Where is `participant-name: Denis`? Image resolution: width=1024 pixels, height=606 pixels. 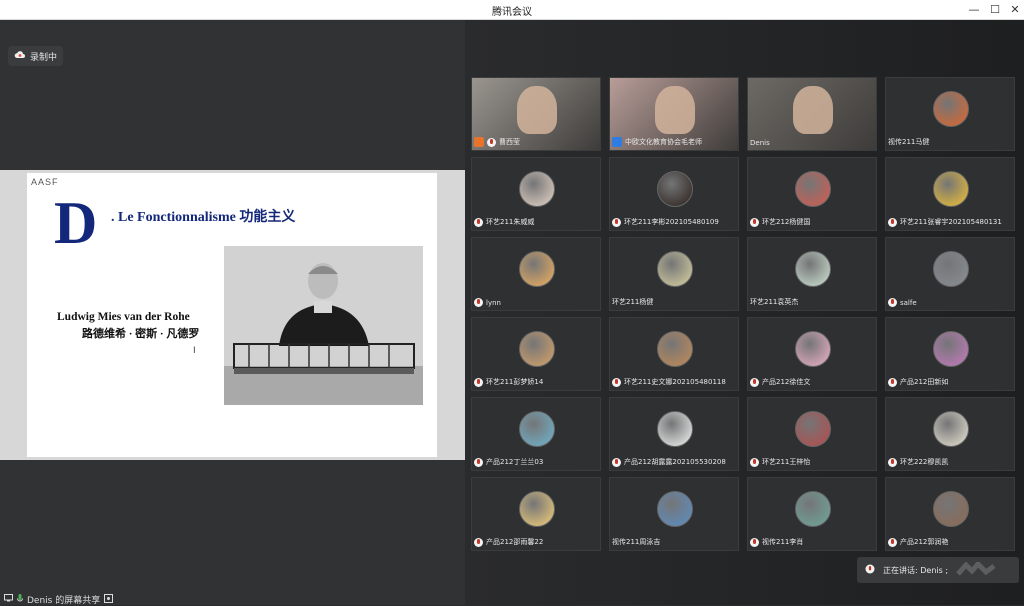
participant-name: Denis is located at coordinates (760, 143).